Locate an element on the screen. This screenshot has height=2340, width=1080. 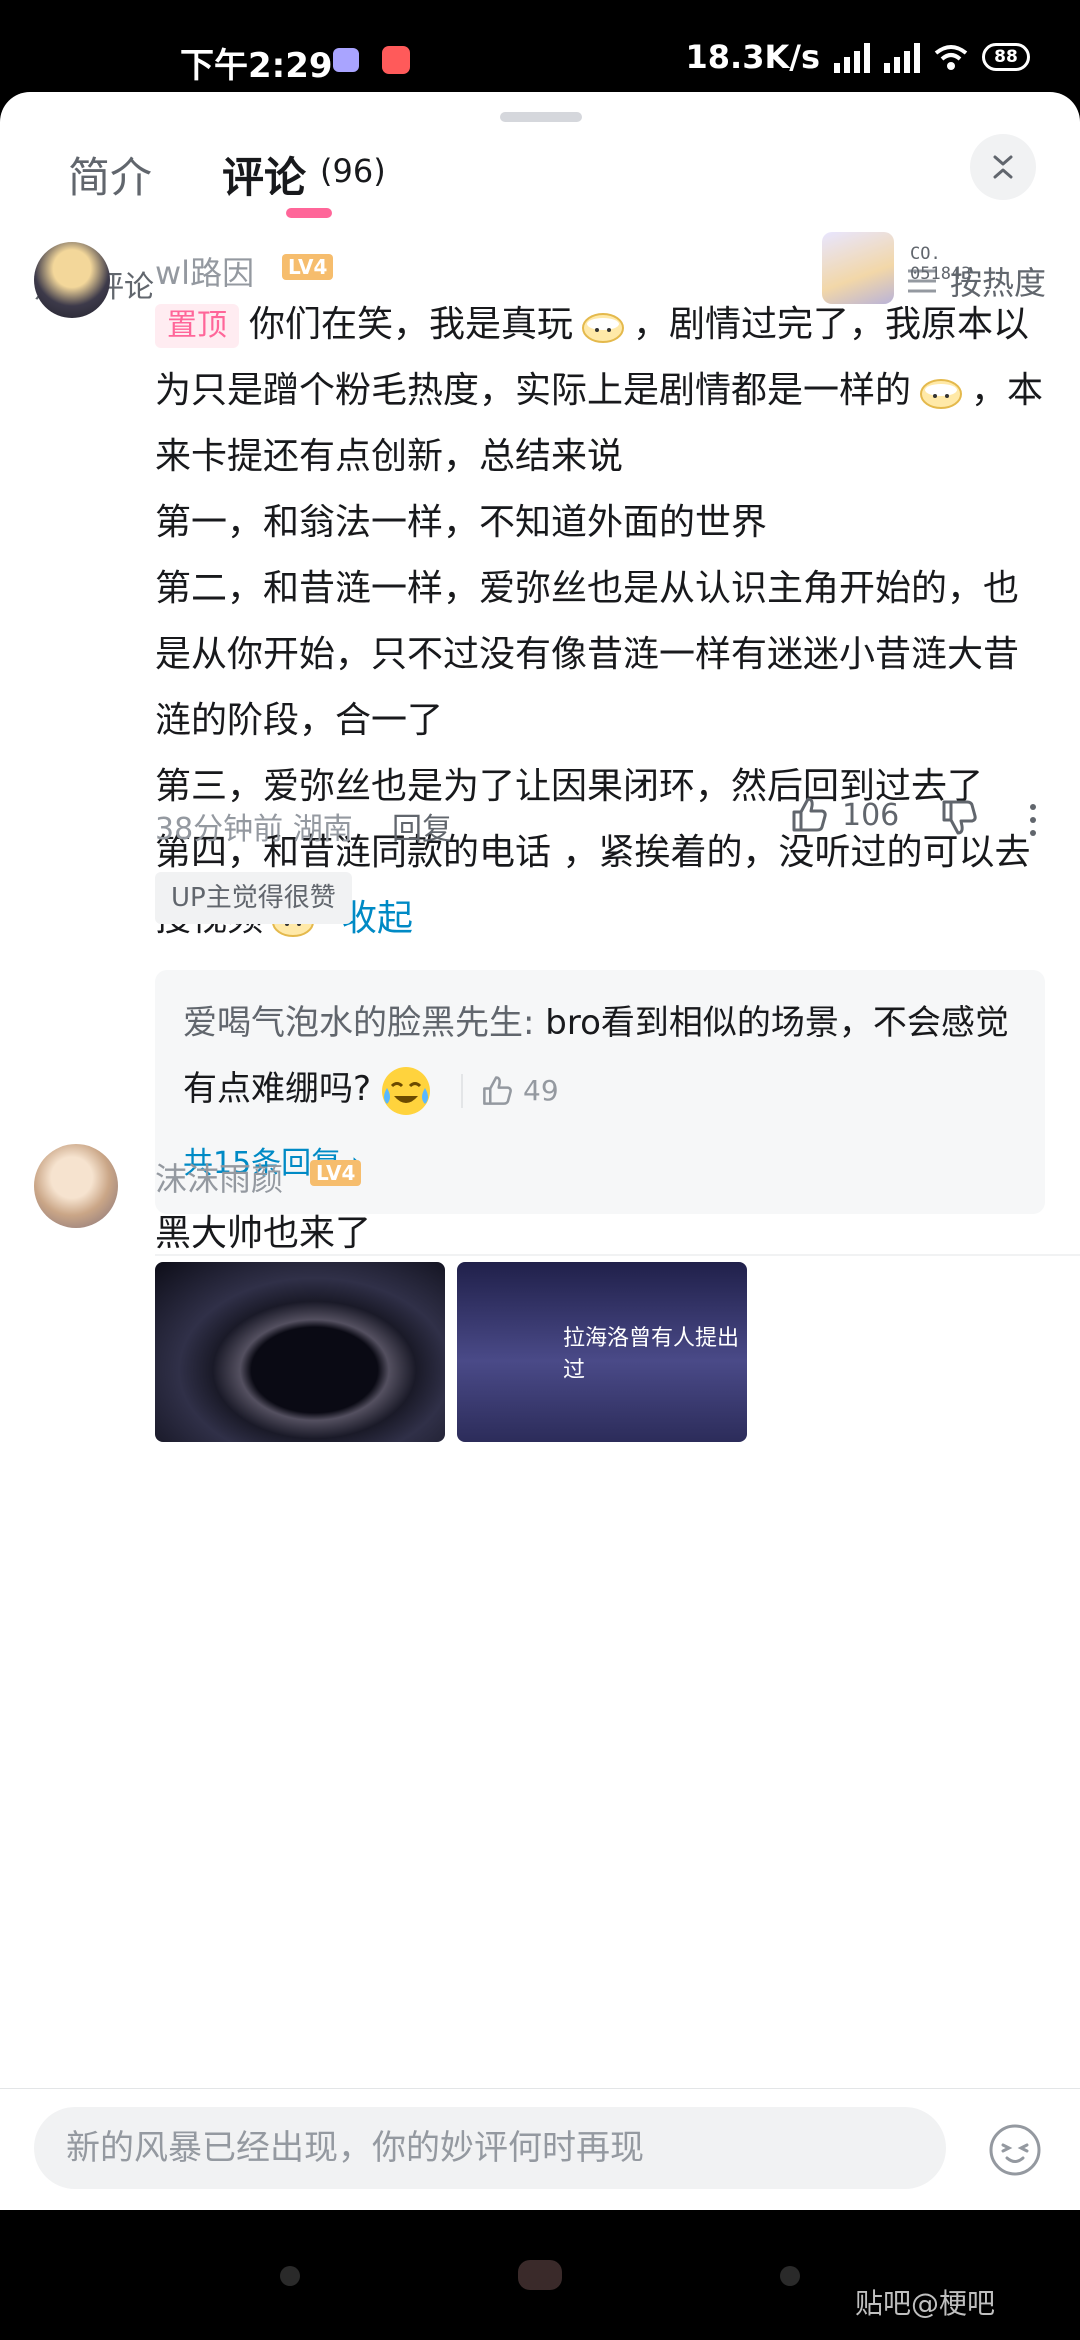
watermark: 贴吧@梗吧 is located at coordinates (925, 2303).